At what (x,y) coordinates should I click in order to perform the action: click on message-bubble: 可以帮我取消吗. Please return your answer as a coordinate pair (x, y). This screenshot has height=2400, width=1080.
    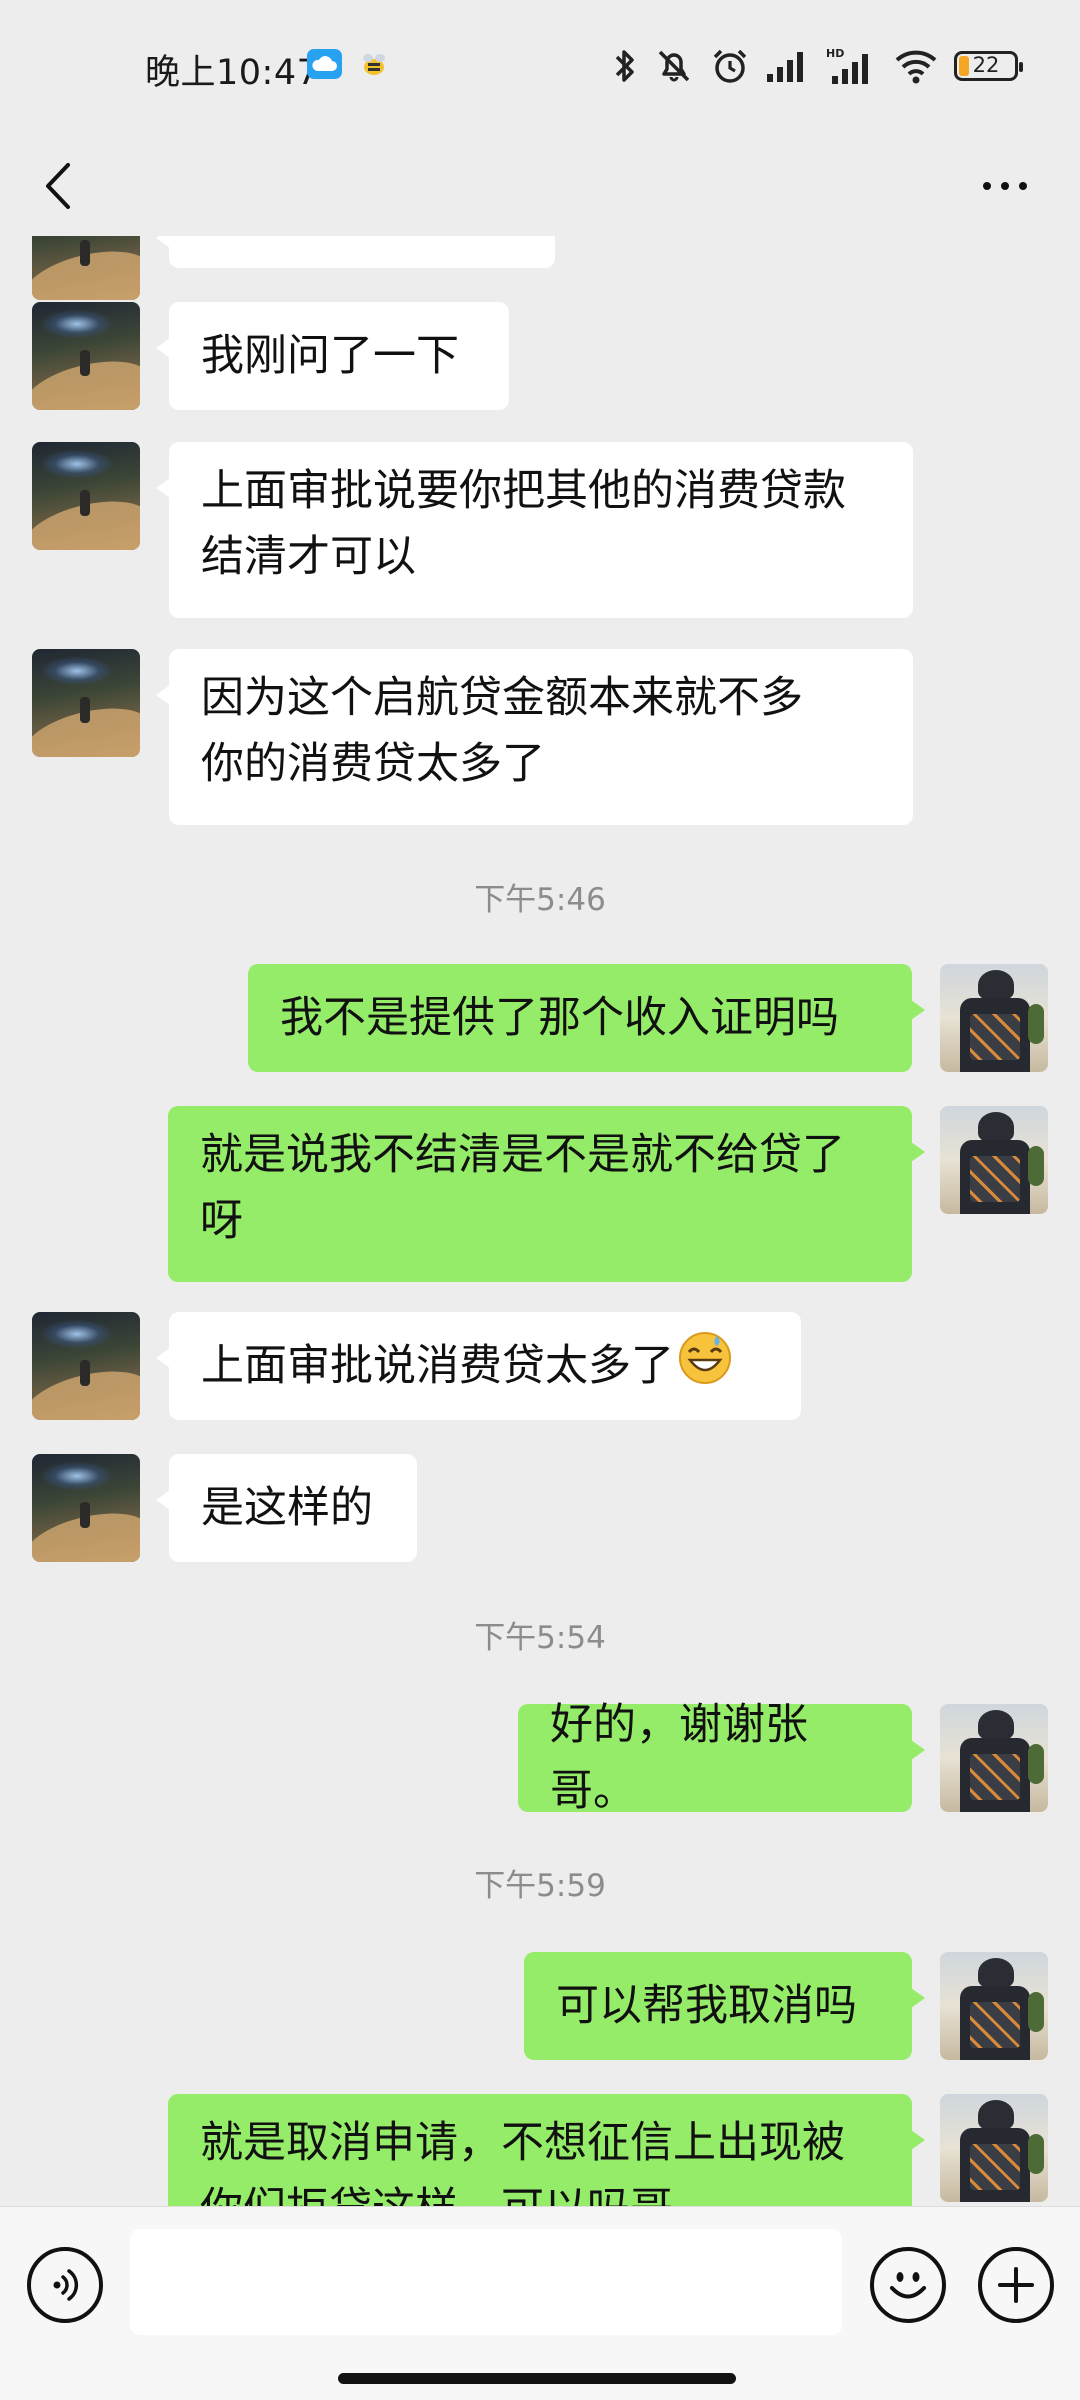
    Looking at the image, I should click on (724, 2006).